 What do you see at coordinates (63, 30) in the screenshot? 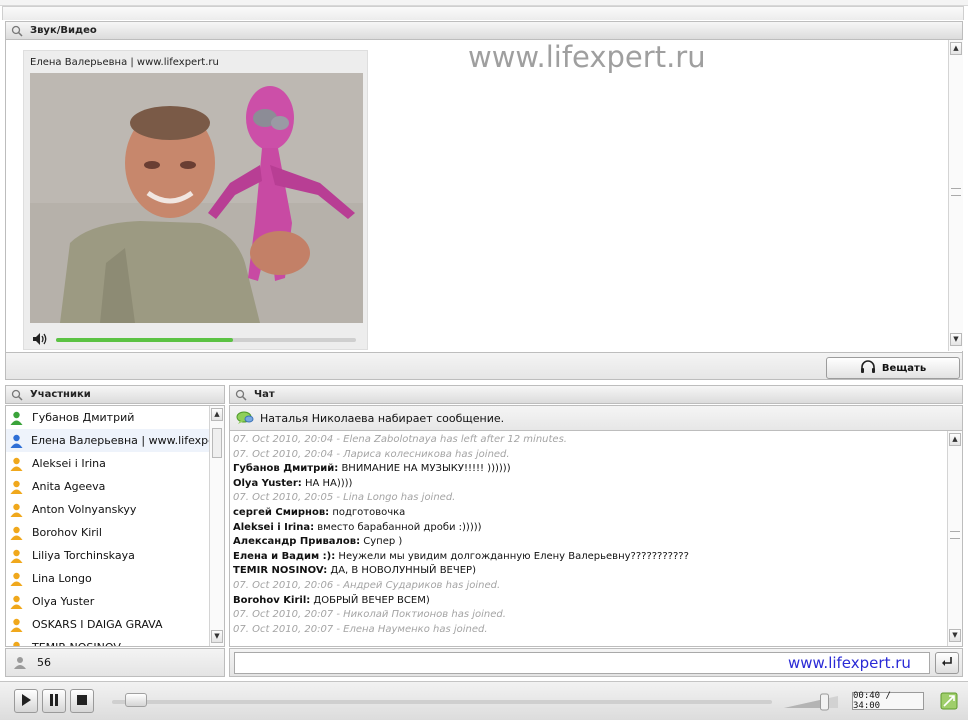
I see `av-panel-title: Звук/Видео` at bounding box center [63, 30].